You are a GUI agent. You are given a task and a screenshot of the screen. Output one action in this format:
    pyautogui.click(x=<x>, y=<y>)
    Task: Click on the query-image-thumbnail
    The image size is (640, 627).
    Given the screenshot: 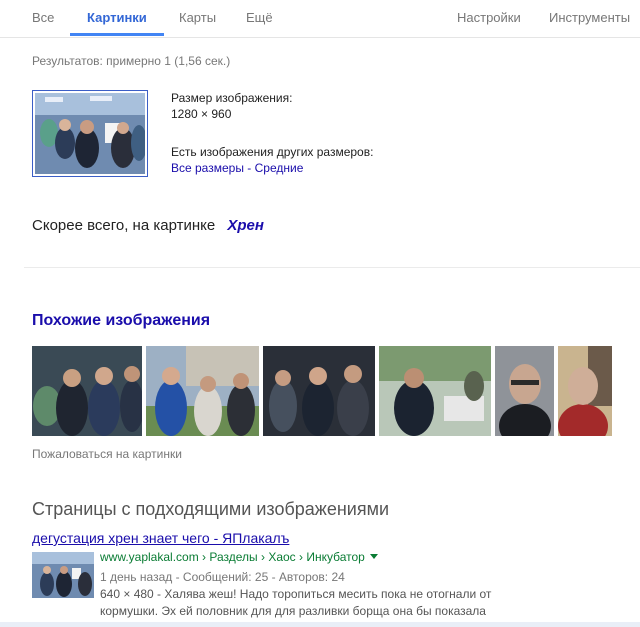 What is the action you would take?
    pyautogui.click(x=90, y=133)
    